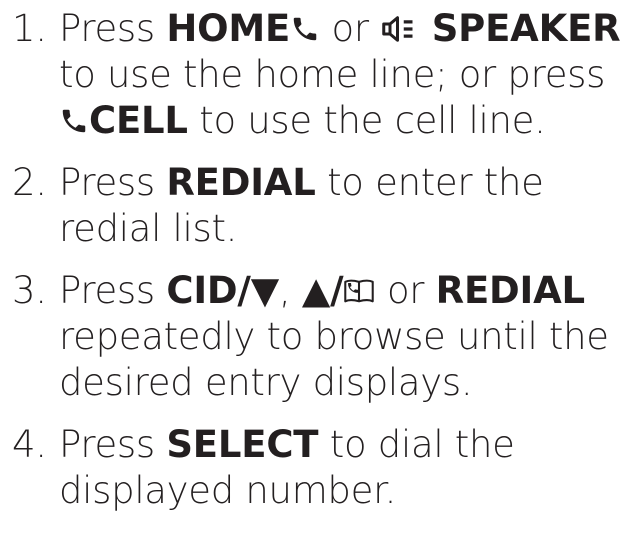  I want to click on step-line: Press SELECT to dial the, so click(349, 445).